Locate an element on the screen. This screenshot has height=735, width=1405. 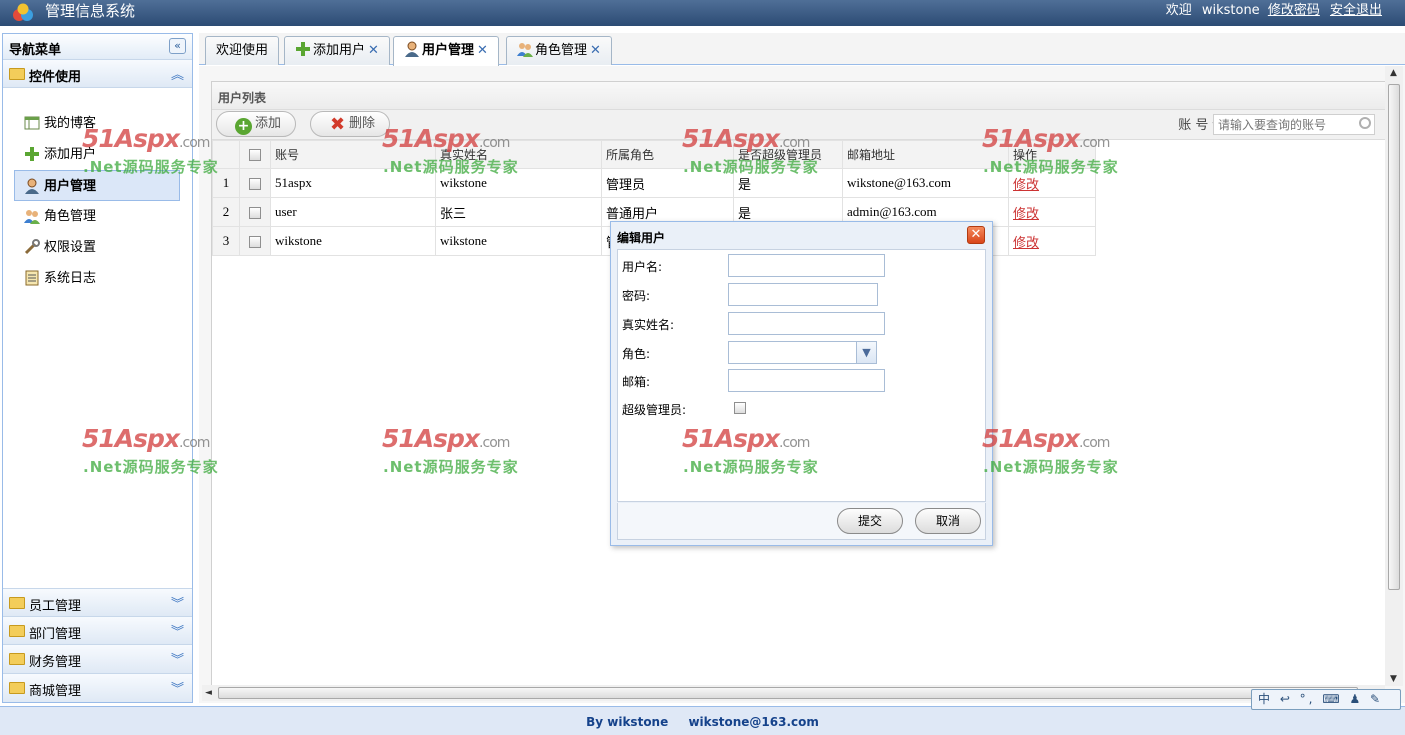
vertical-scrollbar: ▲ ▼ is located at coordinates (1394, 376).